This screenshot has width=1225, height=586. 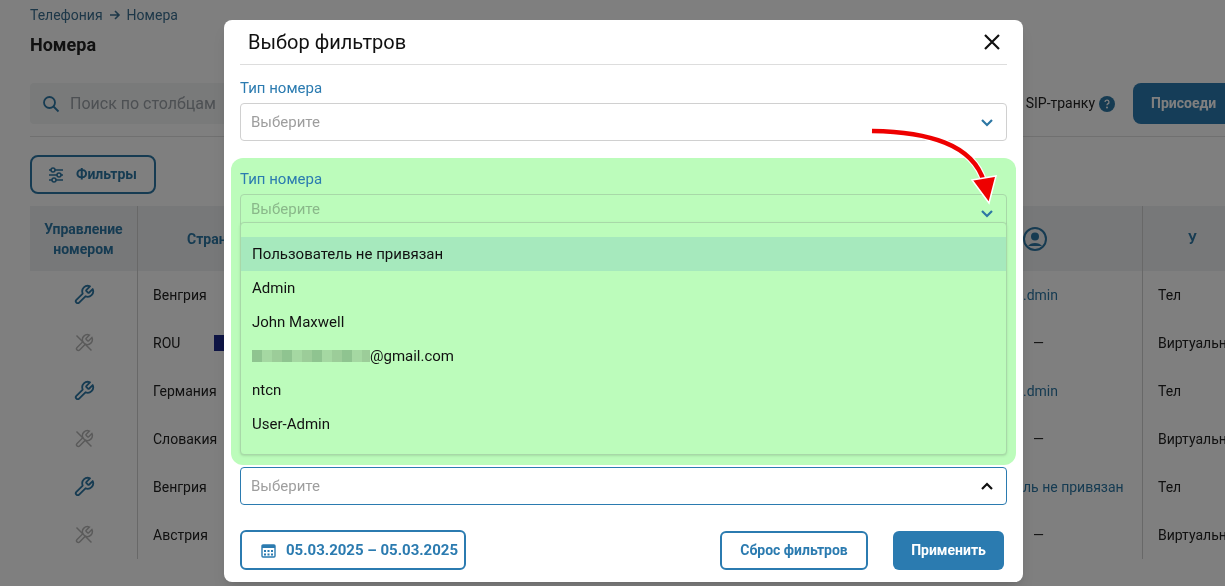 I want to click on country-cell-text: Словакия, so click(x=185, y=439).